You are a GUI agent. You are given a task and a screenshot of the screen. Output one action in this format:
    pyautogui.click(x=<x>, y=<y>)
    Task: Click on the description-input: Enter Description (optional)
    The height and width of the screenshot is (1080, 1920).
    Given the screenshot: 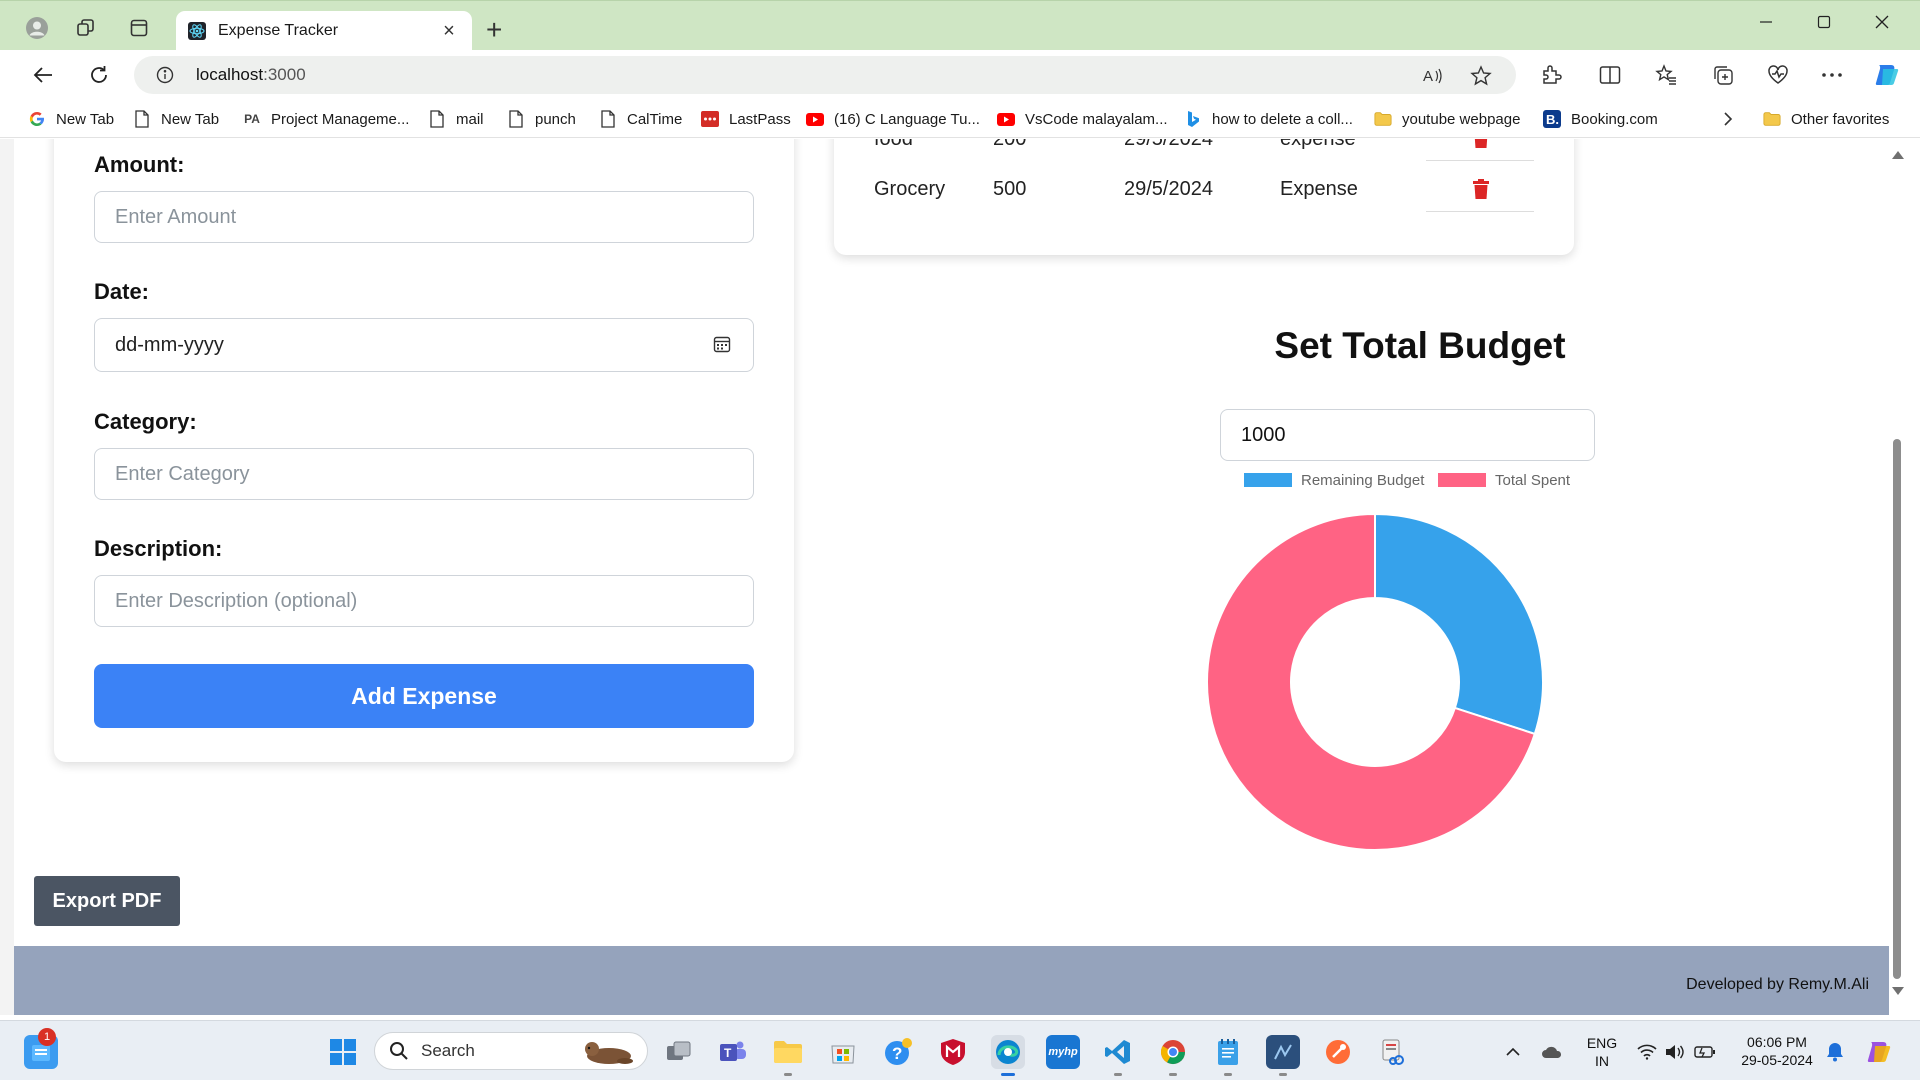 What is the action you would take?
    pyautogui.click(x=424, y=601)
    